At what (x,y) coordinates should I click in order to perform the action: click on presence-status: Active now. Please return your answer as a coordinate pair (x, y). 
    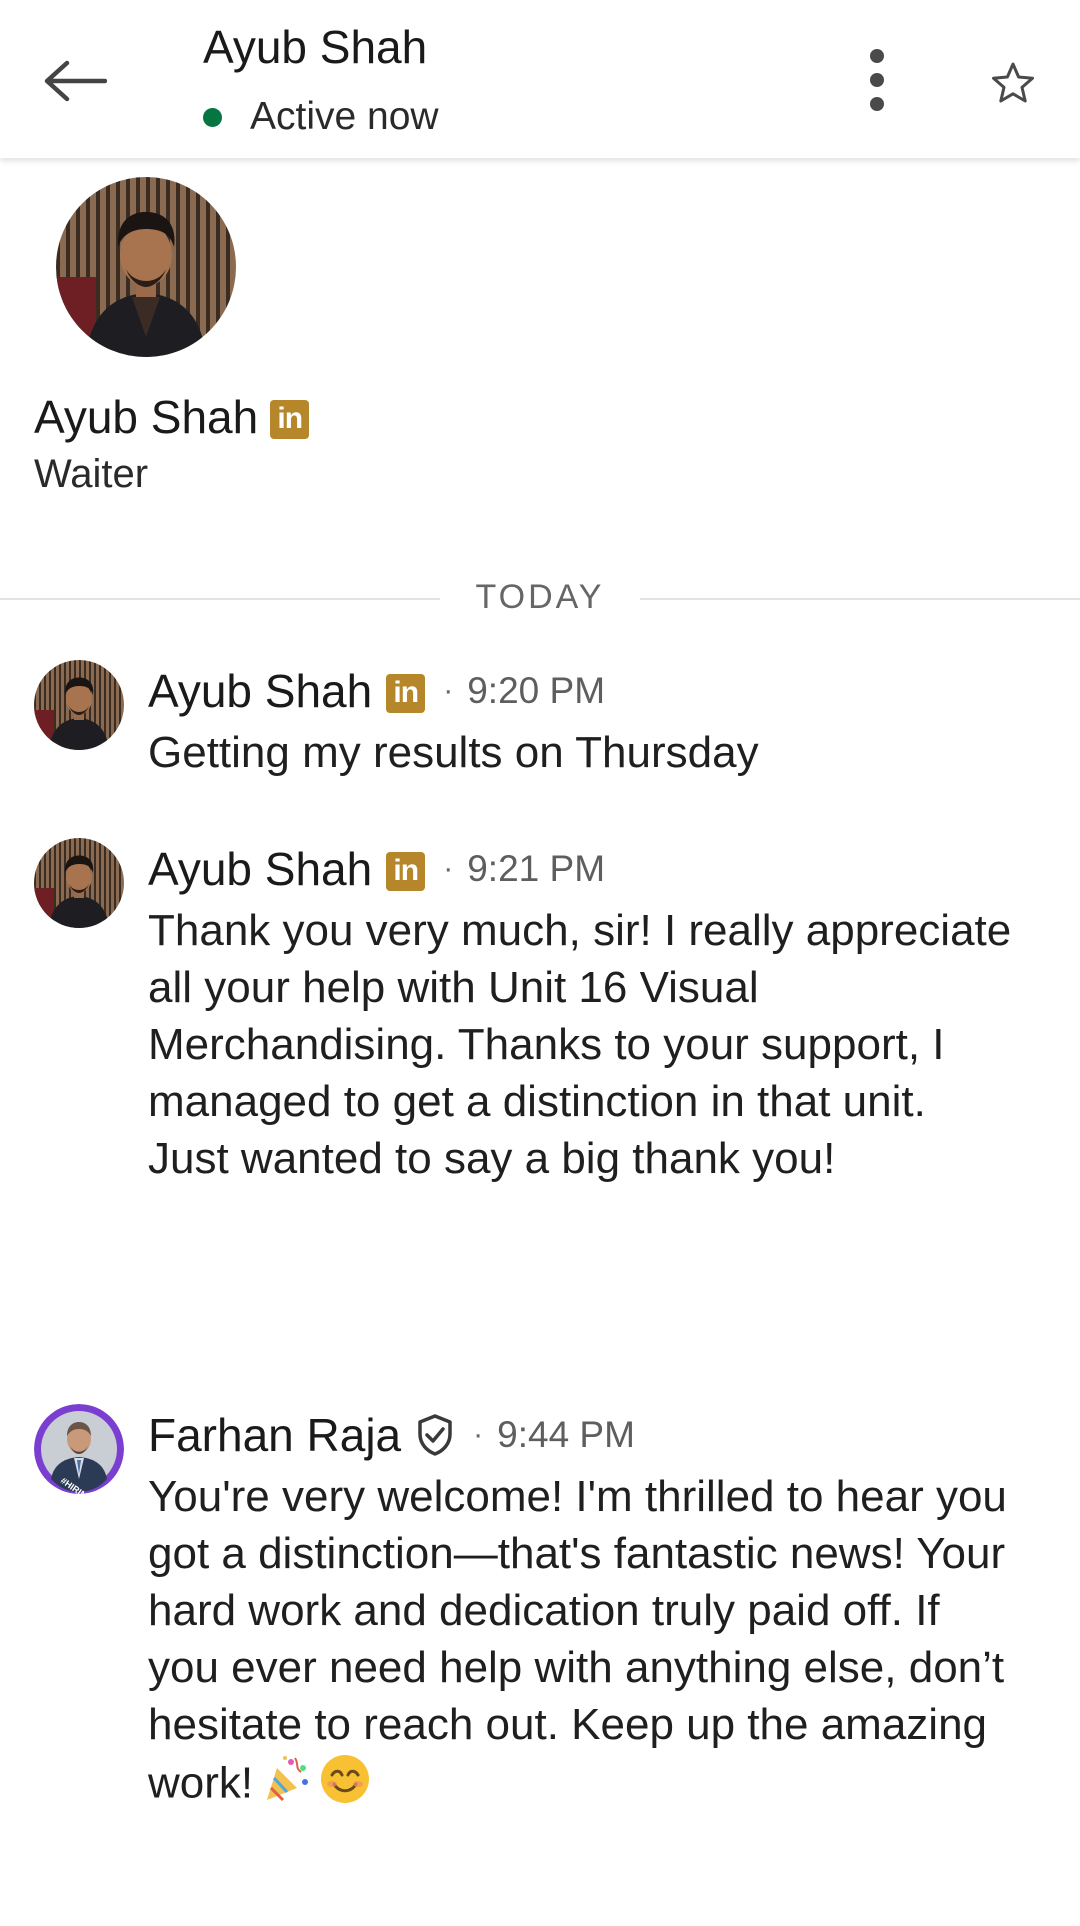
    Looking at the image, I should click on (321, 117).